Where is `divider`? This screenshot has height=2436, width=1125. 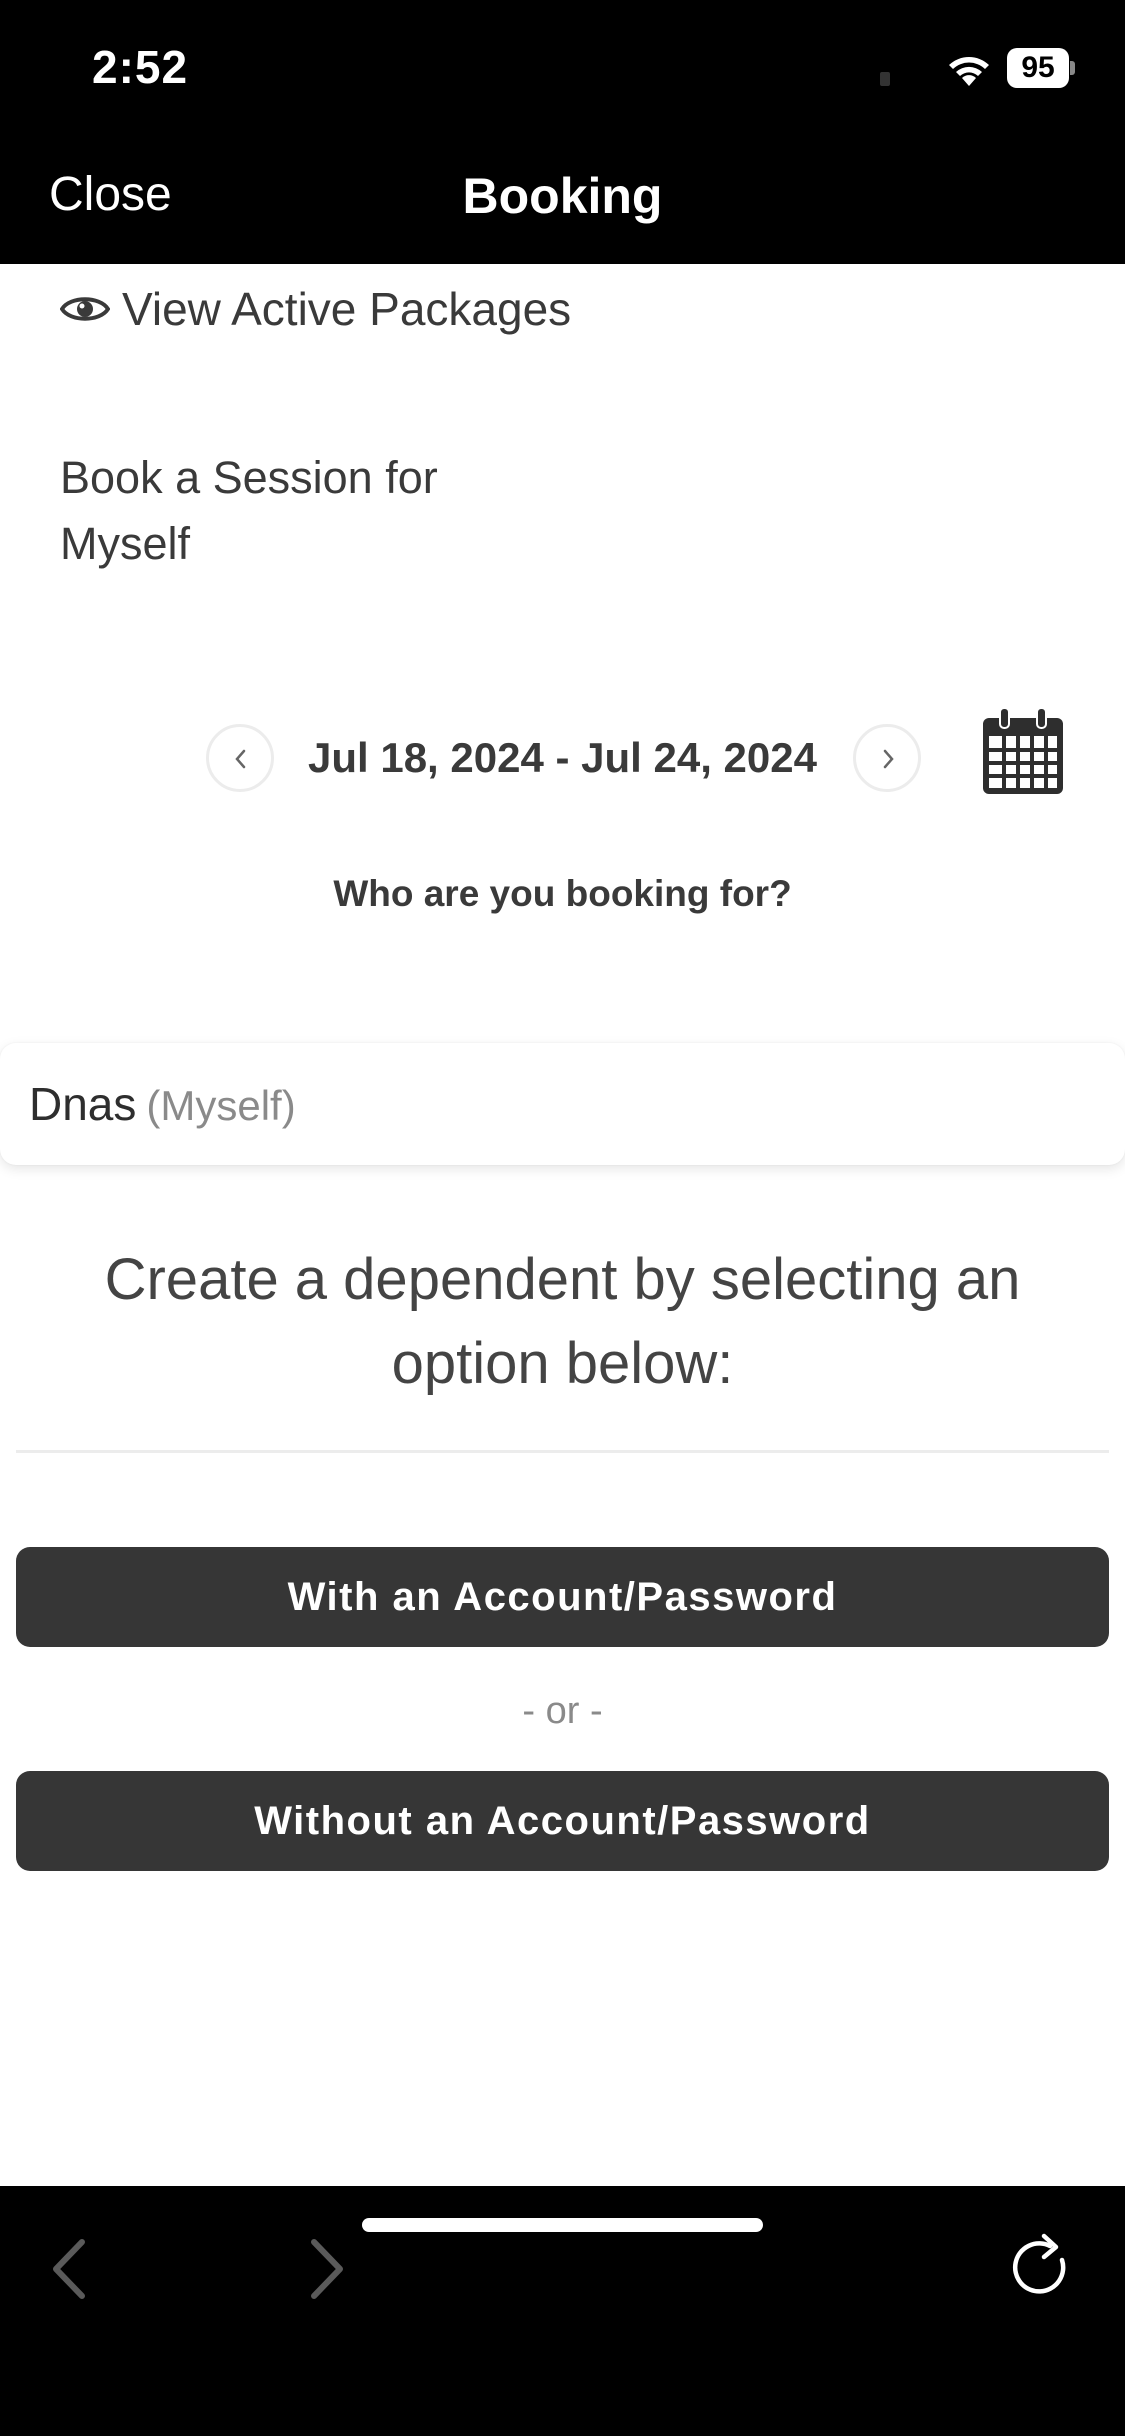 divider is located at coordinates (562, 1451).